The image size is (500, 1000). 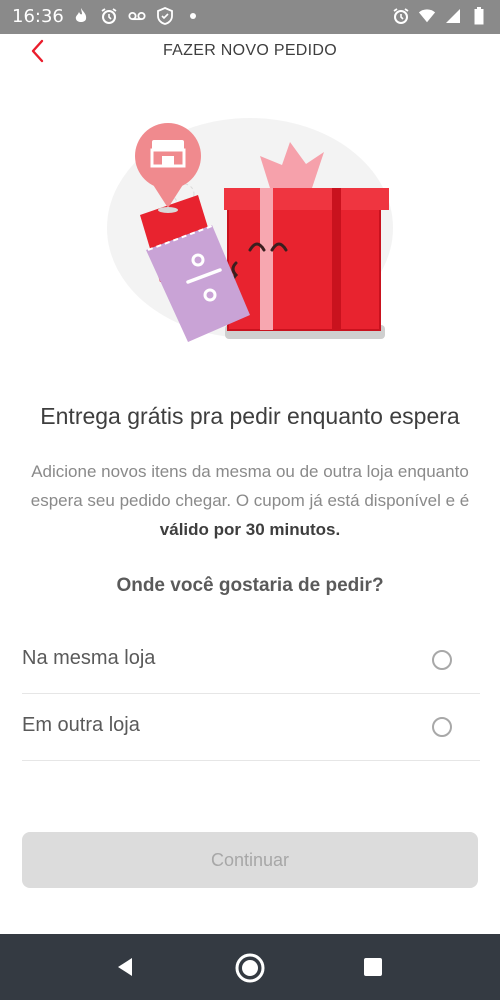 What do you see at coordinates (250, 17) in the screenshot?
I see `status-bar: 16:36` at bounding box center [250, 17].